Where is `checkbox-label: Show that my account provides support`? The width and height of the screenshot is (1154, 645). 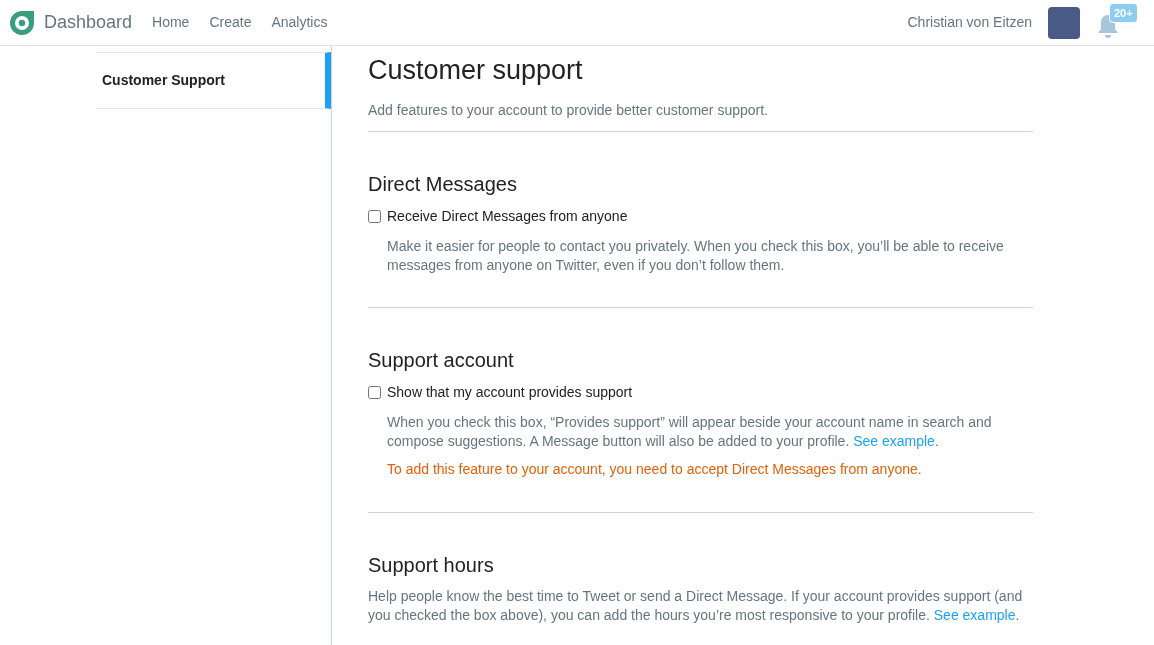
checkbox-label: Show that my account provides support is located at coordinates (510, 393).